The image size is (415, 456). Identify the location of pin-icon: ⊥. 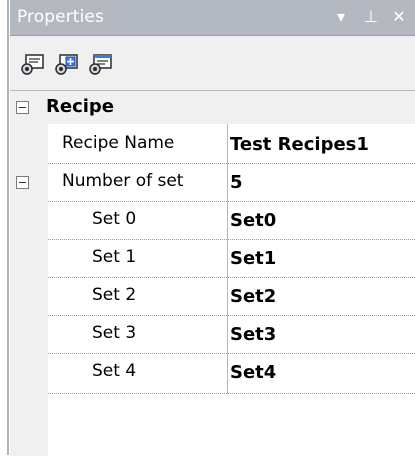
(371, 17).